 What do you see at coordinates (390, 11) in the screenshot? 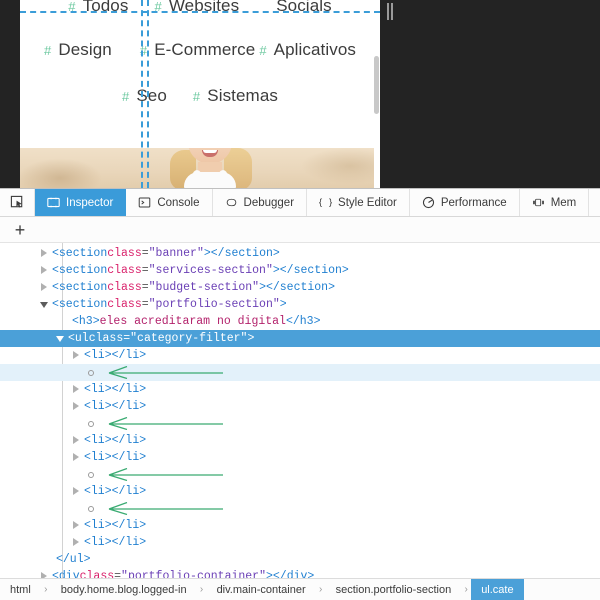
I see `viewport-resize-handle` at bounding box center [390, 11].